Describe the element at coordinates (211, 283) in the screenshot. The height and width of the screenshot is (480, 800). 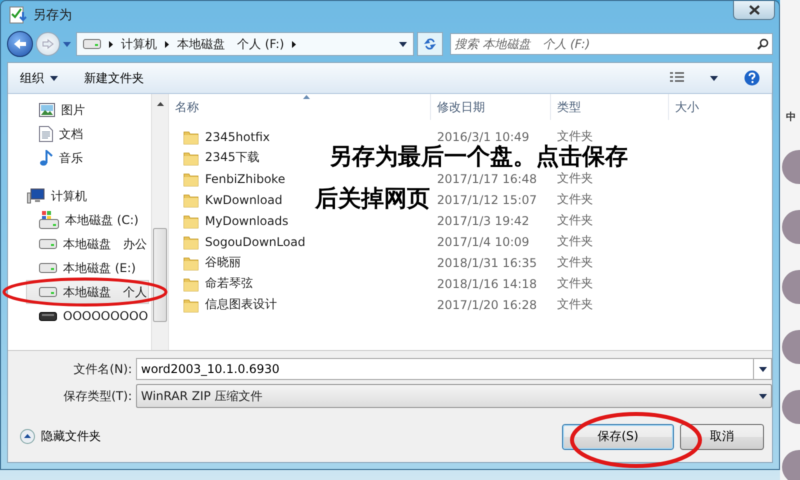
I see `folder-item: 命若琴弦` at that location.